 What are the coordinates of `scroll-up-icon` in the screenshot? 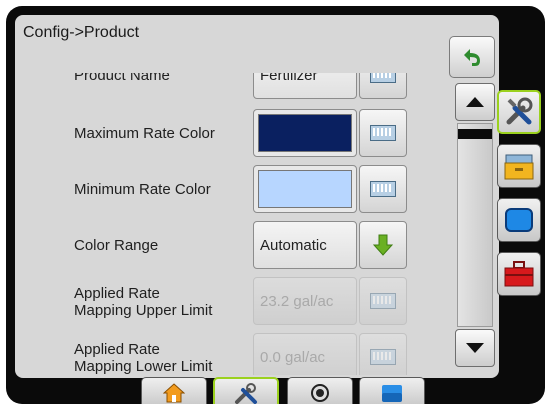 It's located at (475, 102).